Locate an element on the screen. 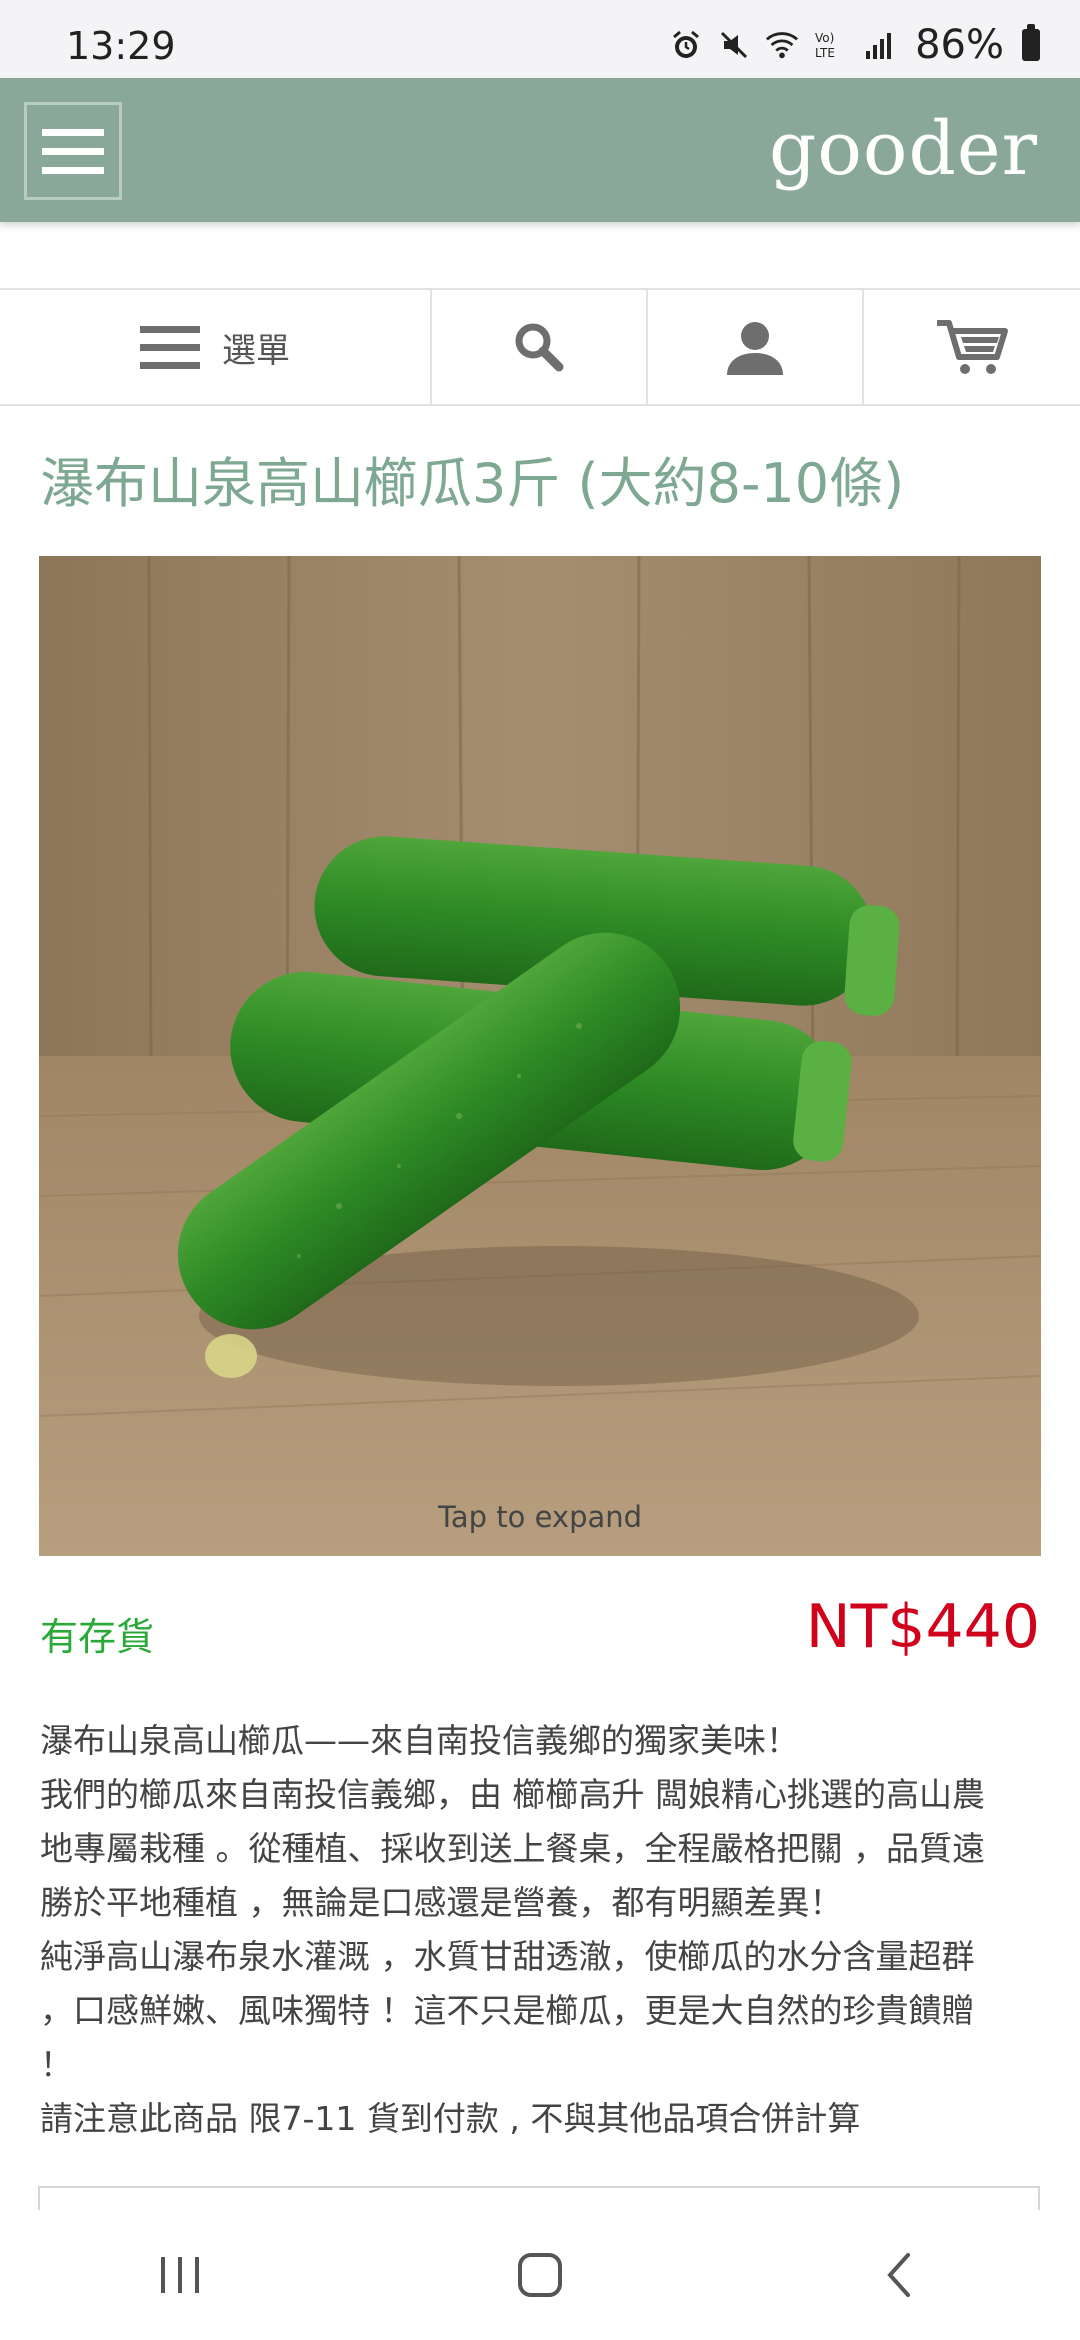 The image size is (1080, 2340). stock-status: 有存貨 is located at coordinates (97, 1637).